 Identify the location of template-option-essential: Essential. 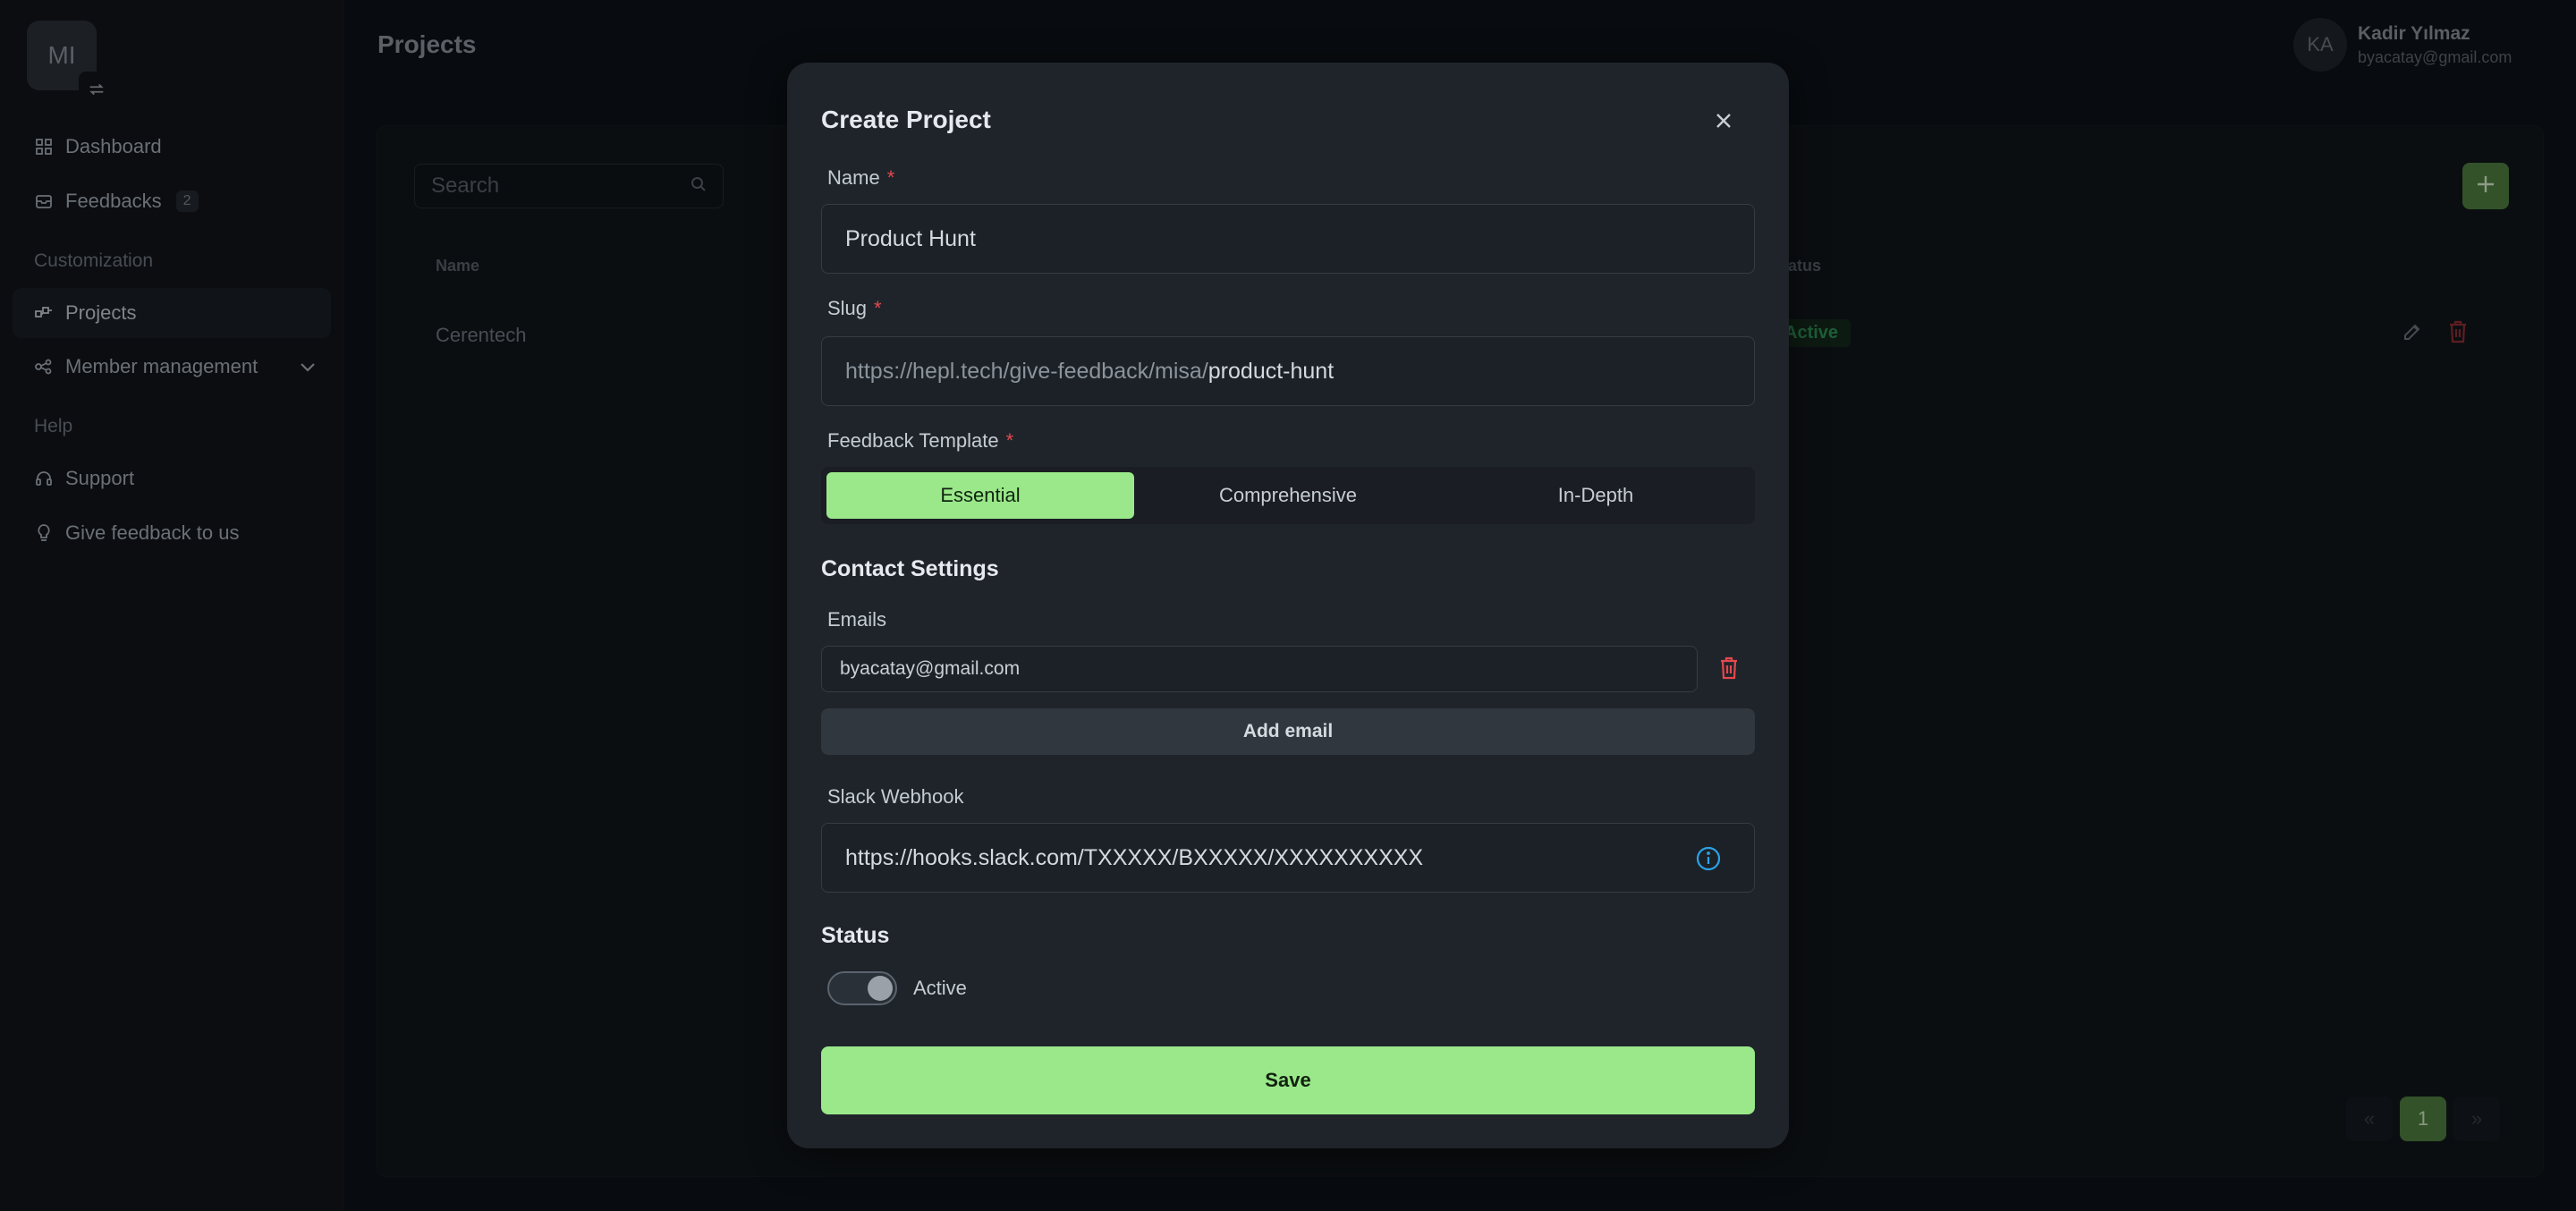
(980, 495).